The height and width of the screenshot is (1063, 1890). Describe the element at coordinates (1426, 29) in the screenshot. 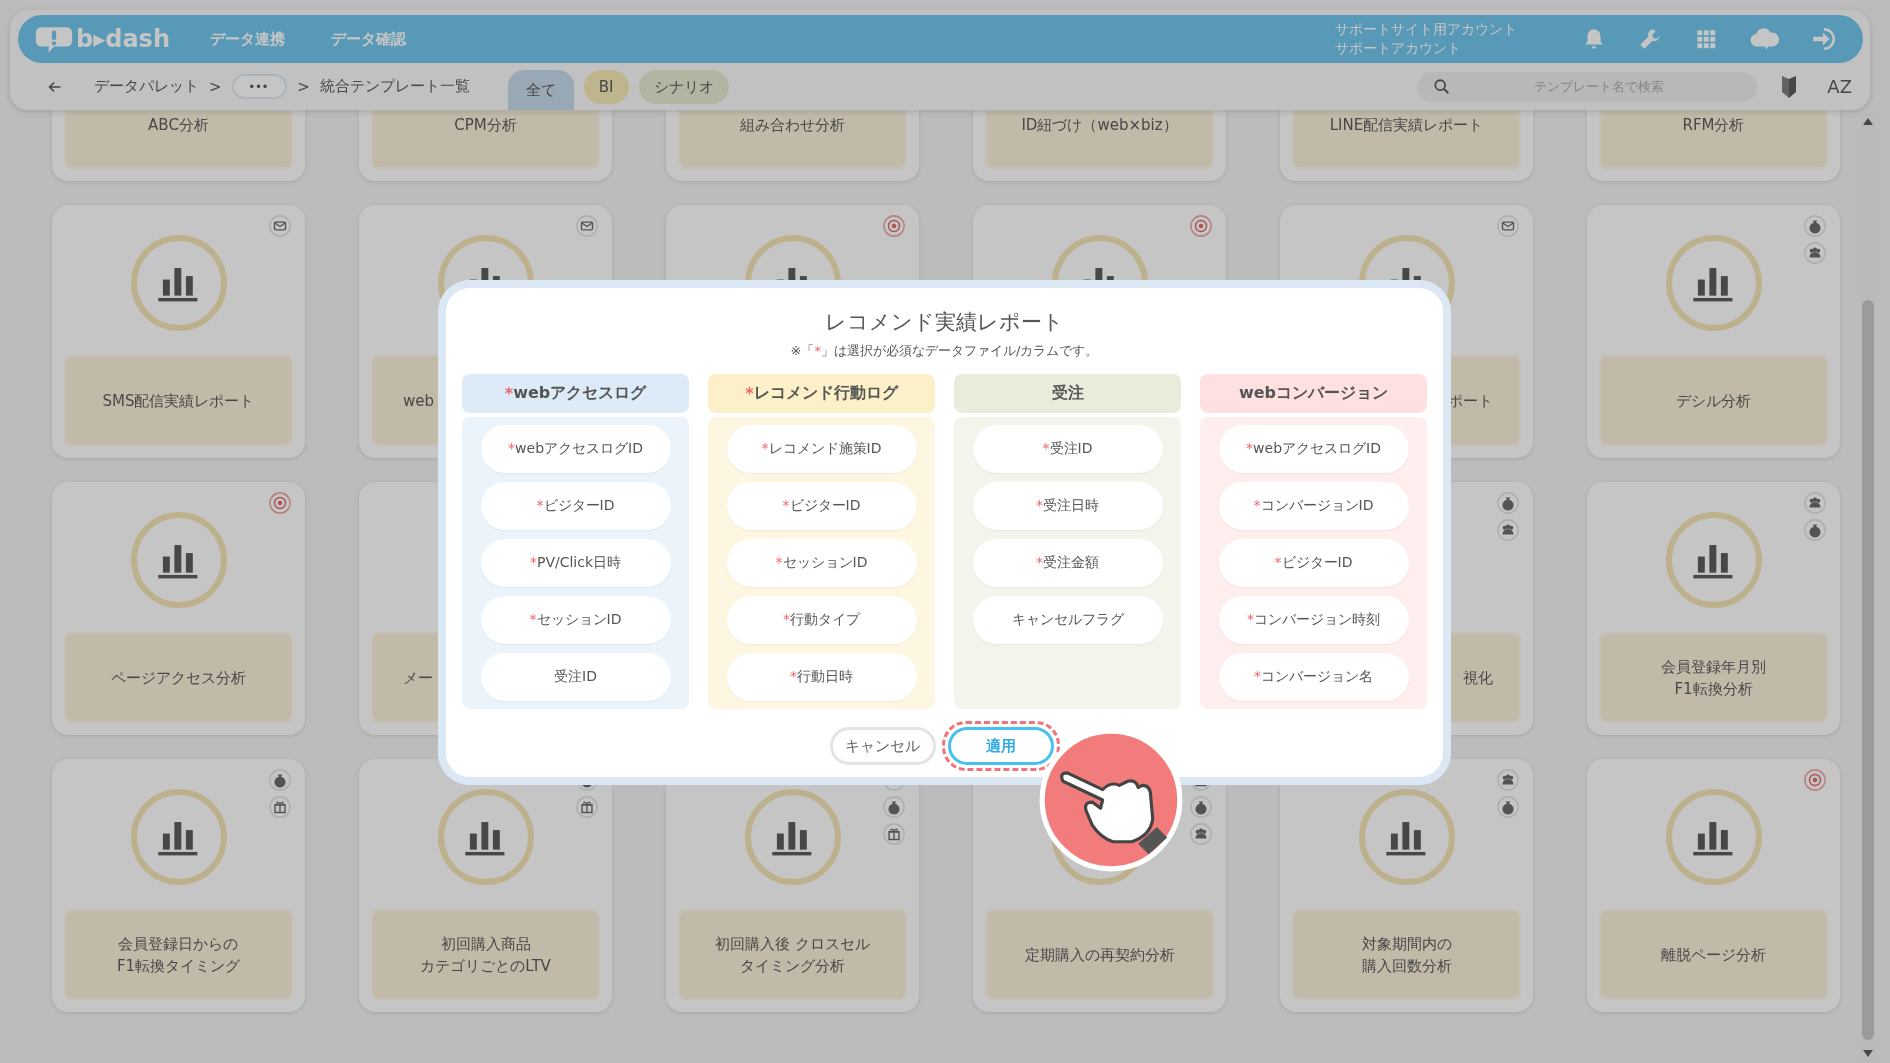

I see `account-name: サポートサイト用アカウント` at that location.